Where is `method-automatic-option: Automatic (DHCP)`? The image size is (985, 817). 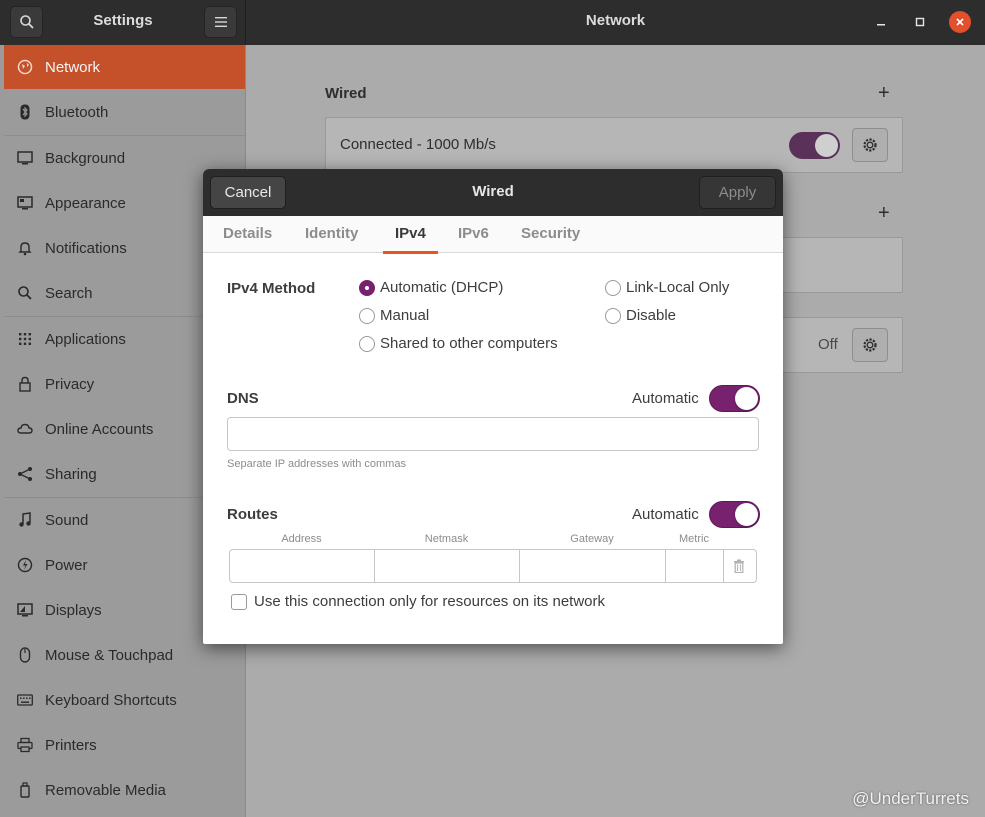
method-automatic-option: Automatic (DHCP) is located at coordinates (431, 287).